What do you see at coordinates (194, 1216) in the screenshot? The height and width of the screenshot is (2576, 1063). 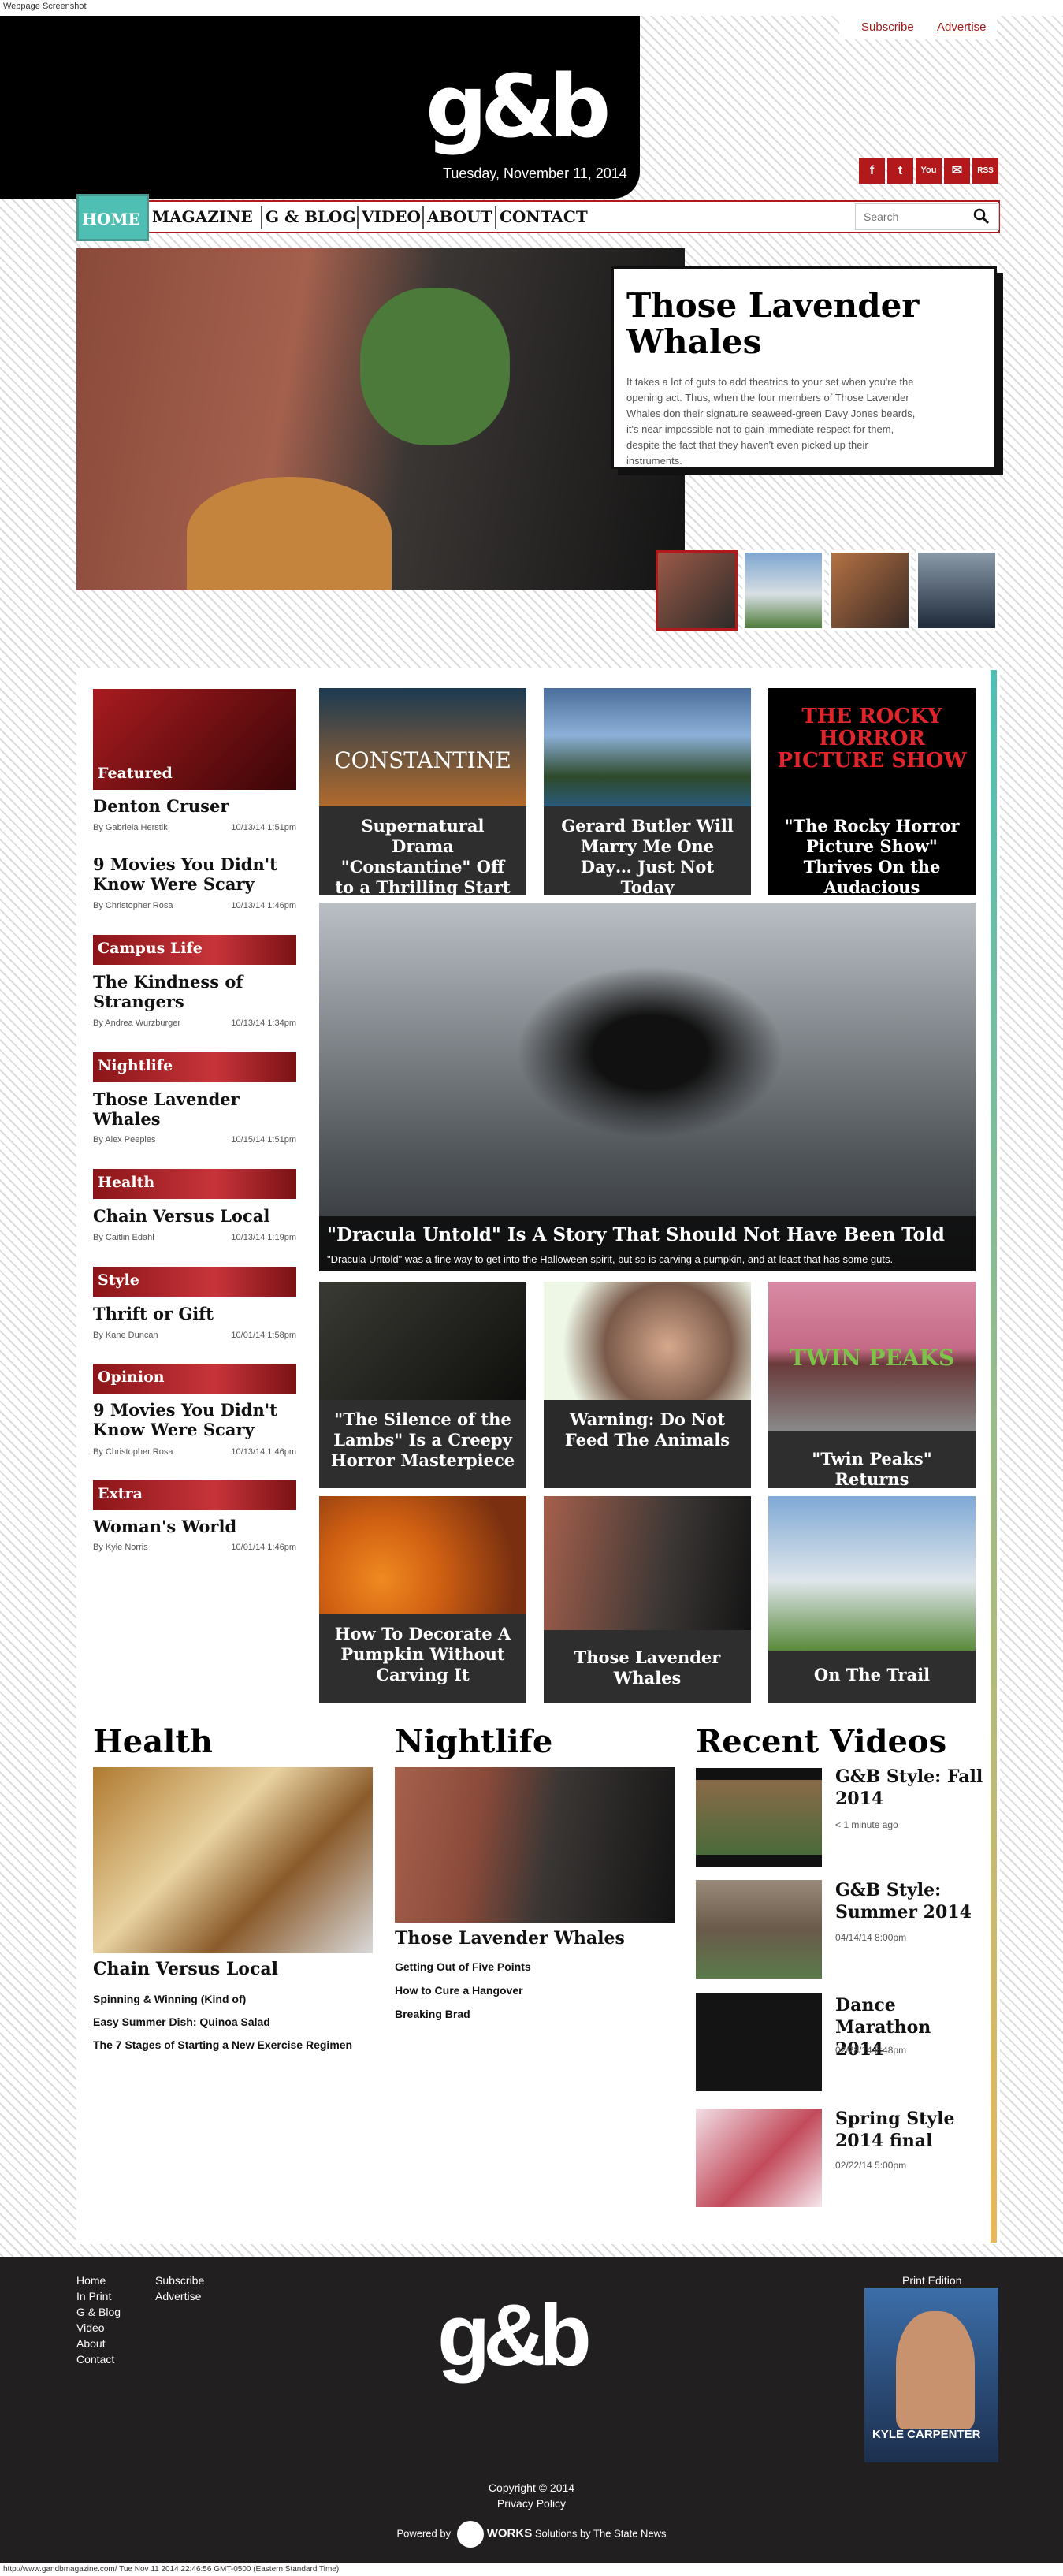 I see `sidebar-title: Chain Versus Local` at bounding box center [194, 1216].